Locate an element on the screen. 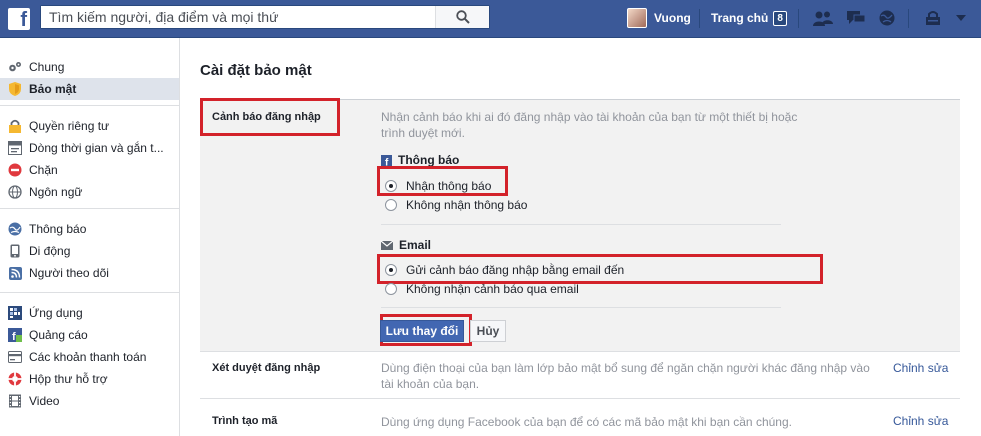 The width and height of the screenshot is (981, 436). privacy-shortcuts-icon is located at coordinates (933, 18).